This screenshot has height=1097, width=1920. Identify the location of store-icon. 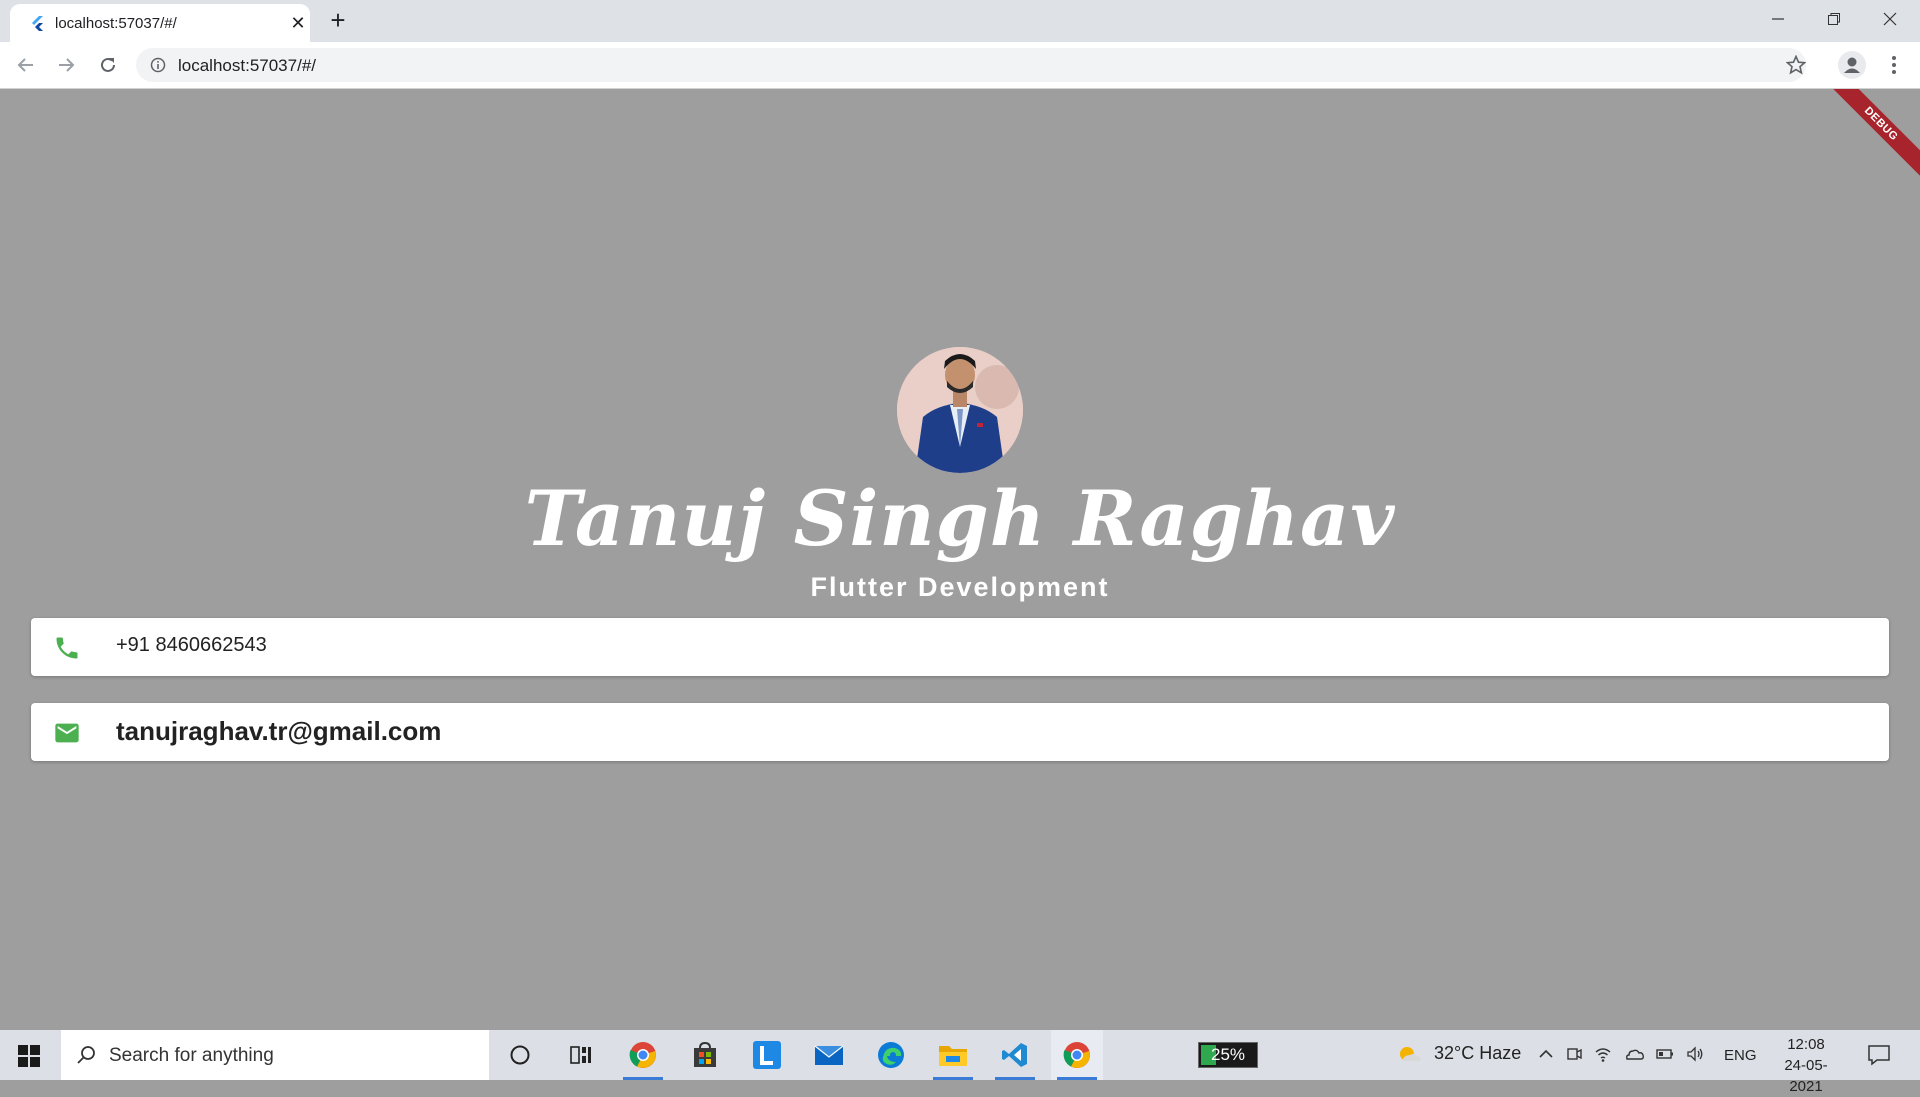
(705, 1054).